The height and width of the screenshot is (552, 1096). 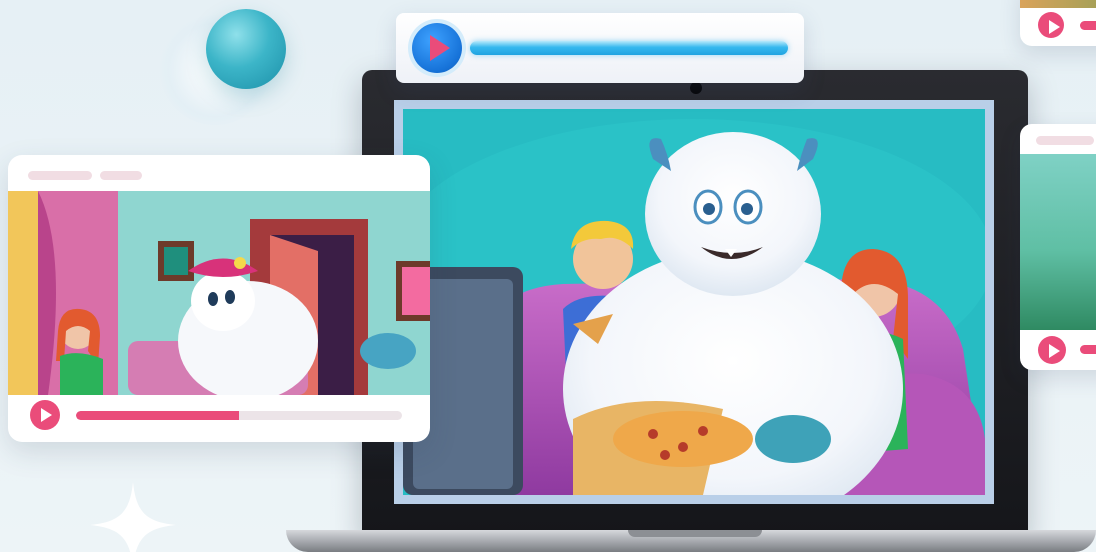 I want to click on subtitle-placeholder, so click(x=121, y=175).